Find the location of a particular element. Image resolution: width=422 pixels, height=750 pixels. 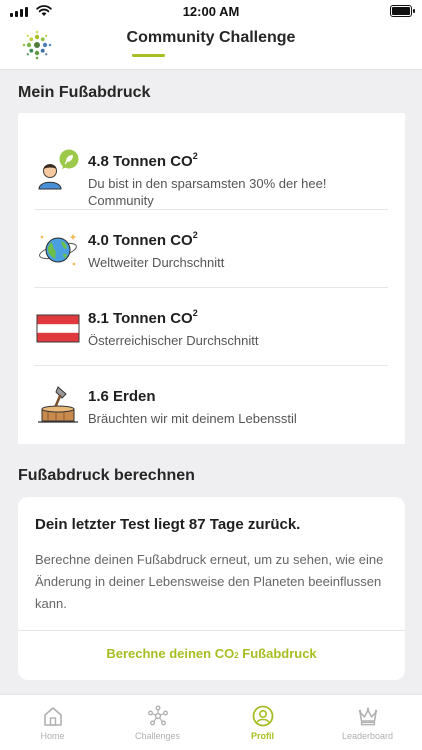

tab-bar: Home Challenges Profil Leaderboard is located at coordinates (211, 722).